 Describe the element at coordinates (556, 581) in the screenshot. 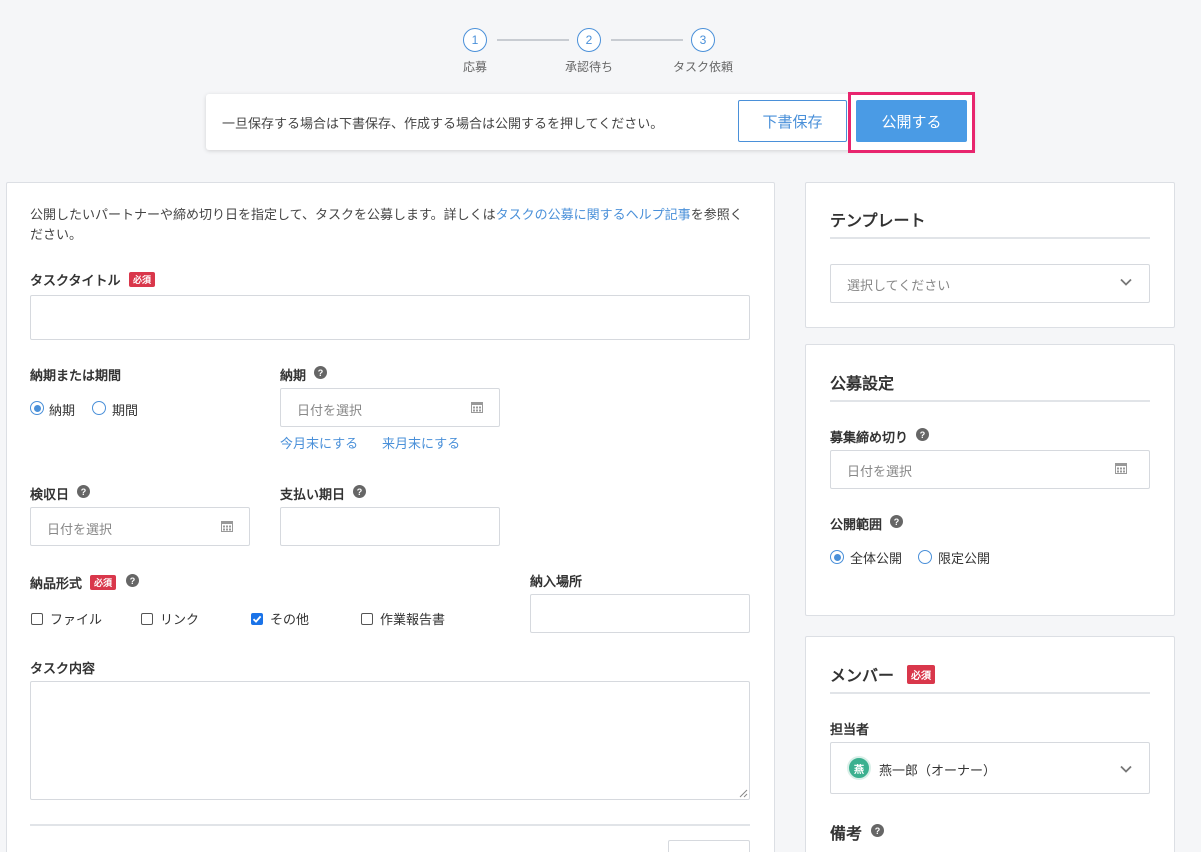

I see `delivery-place-label: 納入場所` at that location.